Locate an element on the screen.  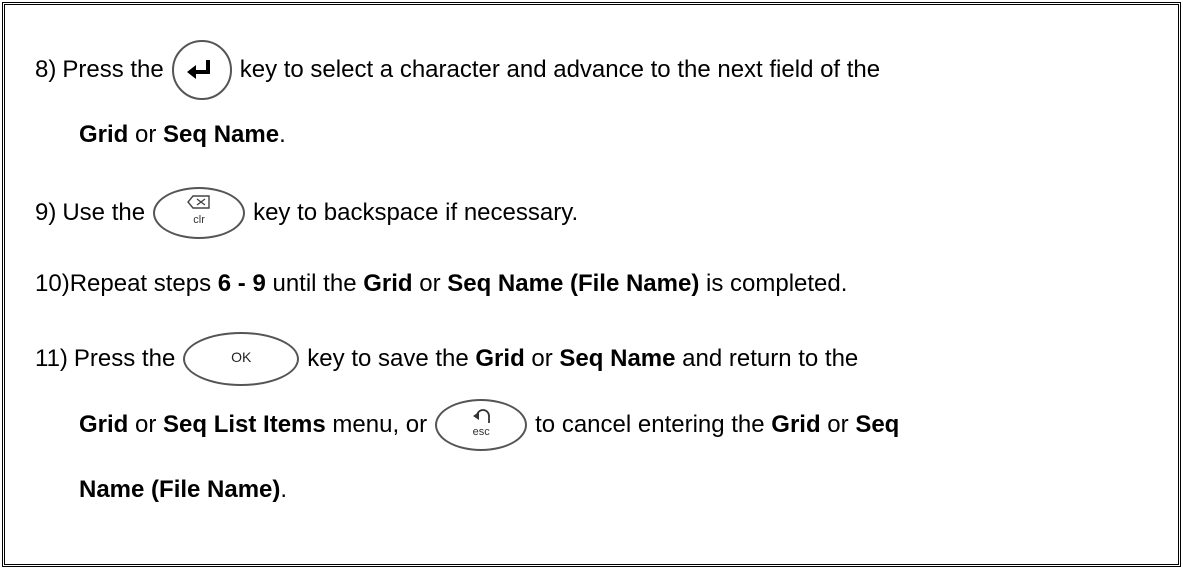
bold-term: Seq is located at coordinates (877, 424).